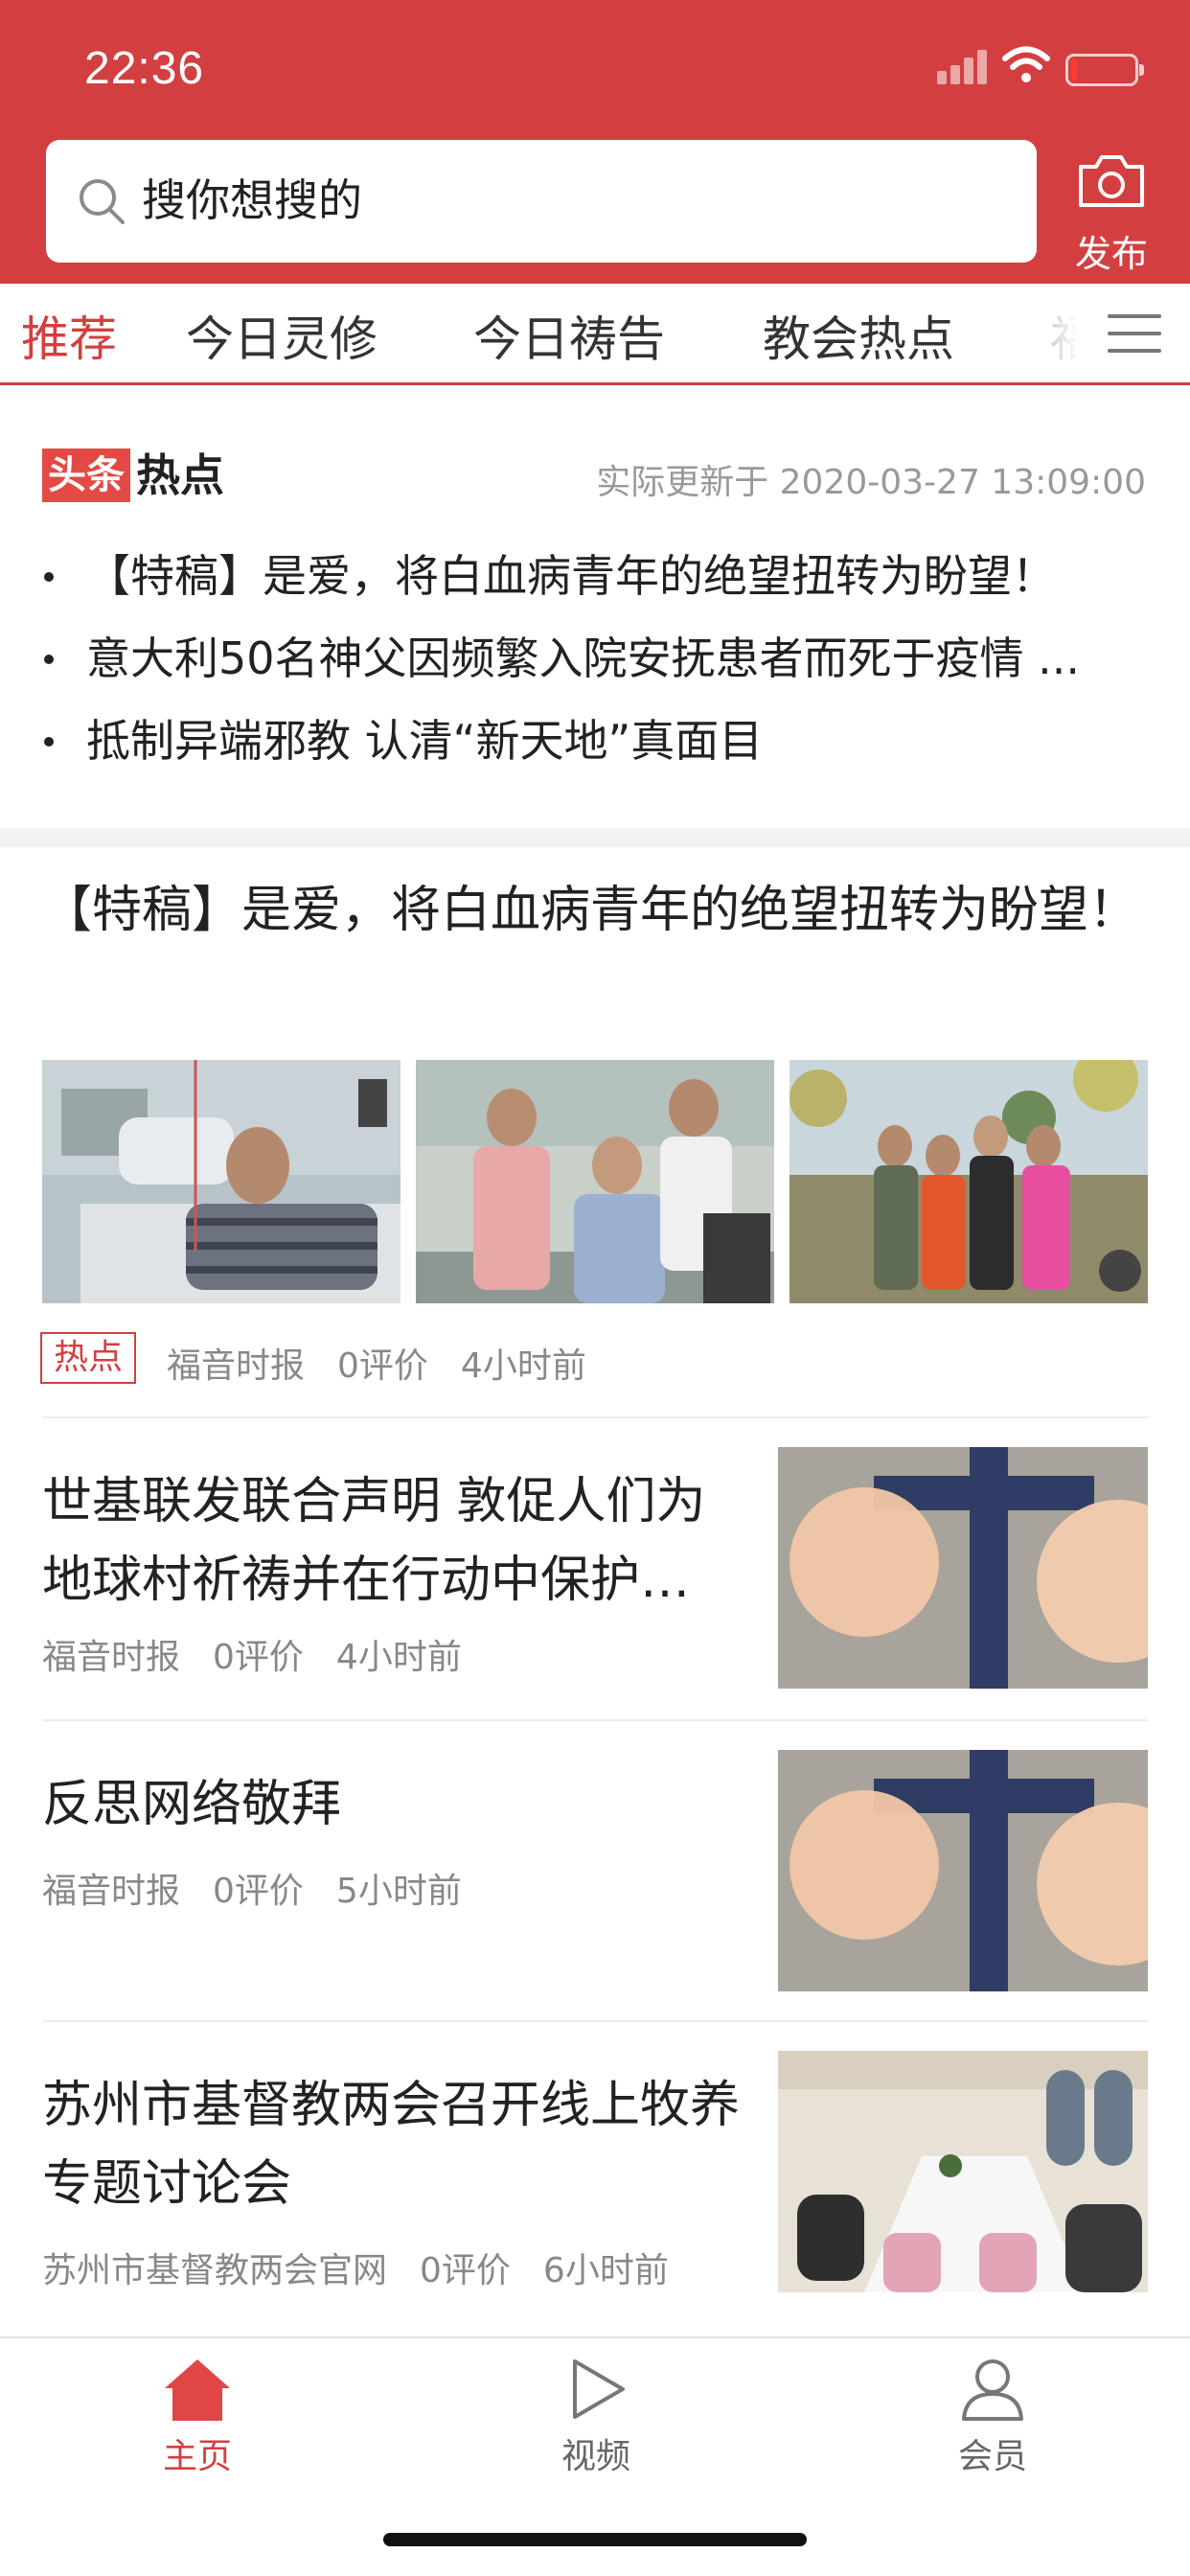 This screenshot has height=2576, width=1190. I want to click on section-separator, so click(595, 837).